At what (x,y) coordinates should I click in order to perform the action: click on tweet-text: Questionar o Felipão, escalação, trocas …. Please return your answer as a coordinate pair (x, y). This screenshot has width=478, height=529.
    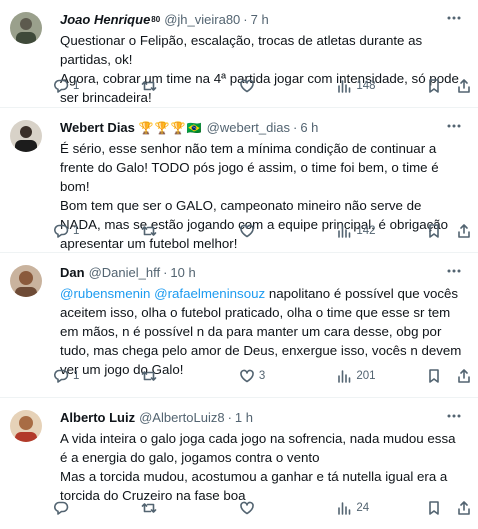
    Looking at the image, I should click on (259, 69).